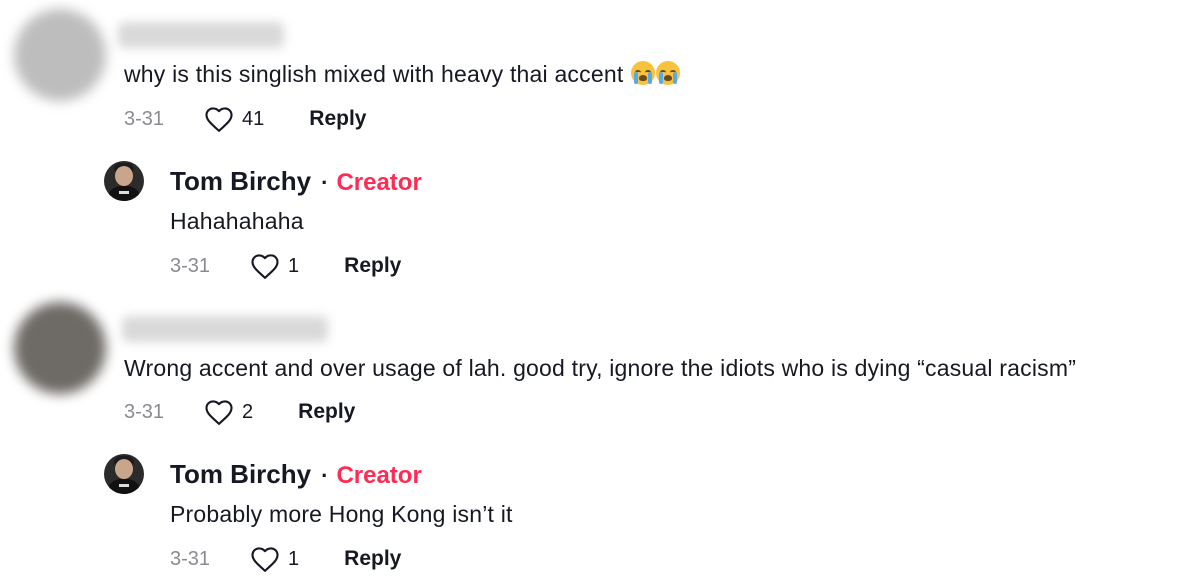 The image size is (1200, 581). Describe the element at coordinates (341, 514) in the screenshot. I see `comment-text: Probably more Hong Kong isn’t it` at that location.